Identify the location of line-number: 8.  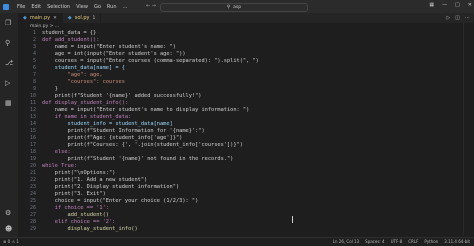
(34, 82).